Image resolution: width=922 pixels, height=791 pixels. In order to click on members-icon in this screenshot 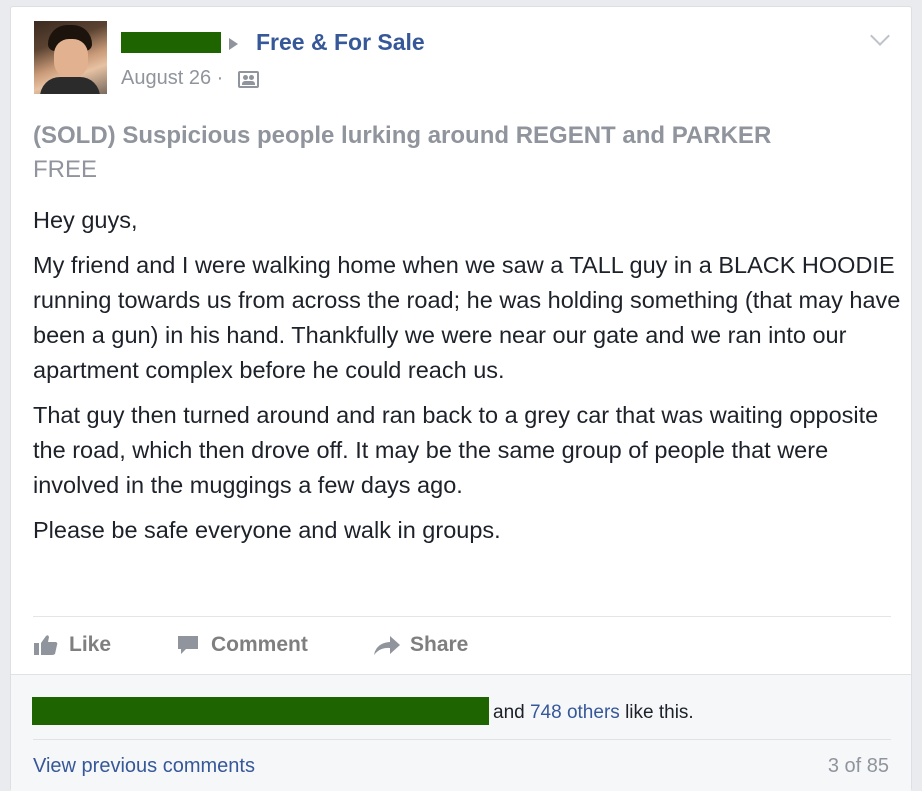, I will do `click(248, 79)`.